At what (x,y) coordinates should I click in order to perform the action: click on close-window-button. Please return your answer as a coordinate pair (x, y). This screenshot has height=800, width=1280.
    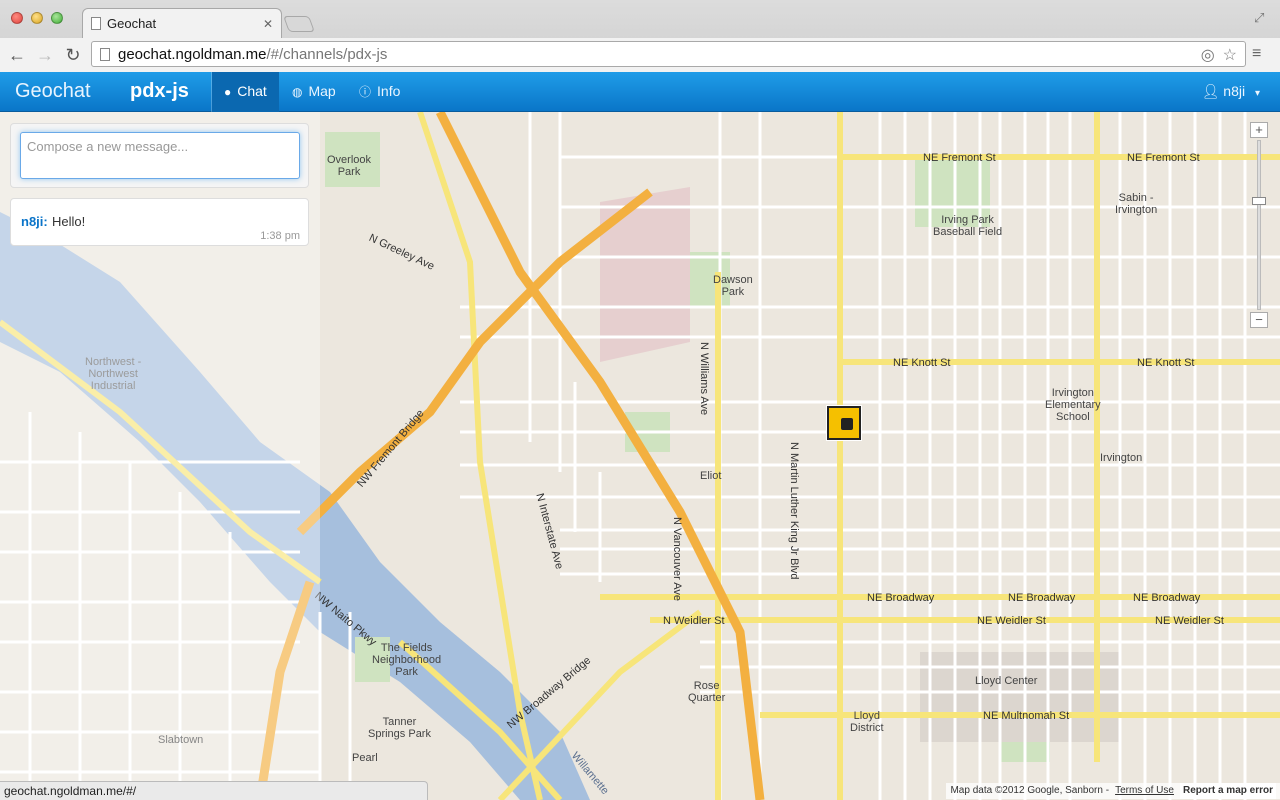
    Looking at the image, I should click on (17, 18).